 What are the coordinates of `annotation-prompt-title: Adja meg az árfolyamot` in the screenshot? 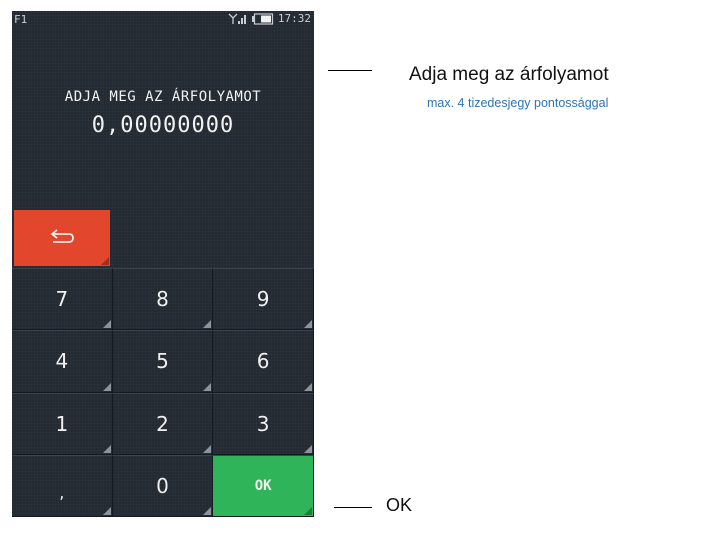 It's located at (509, 74).